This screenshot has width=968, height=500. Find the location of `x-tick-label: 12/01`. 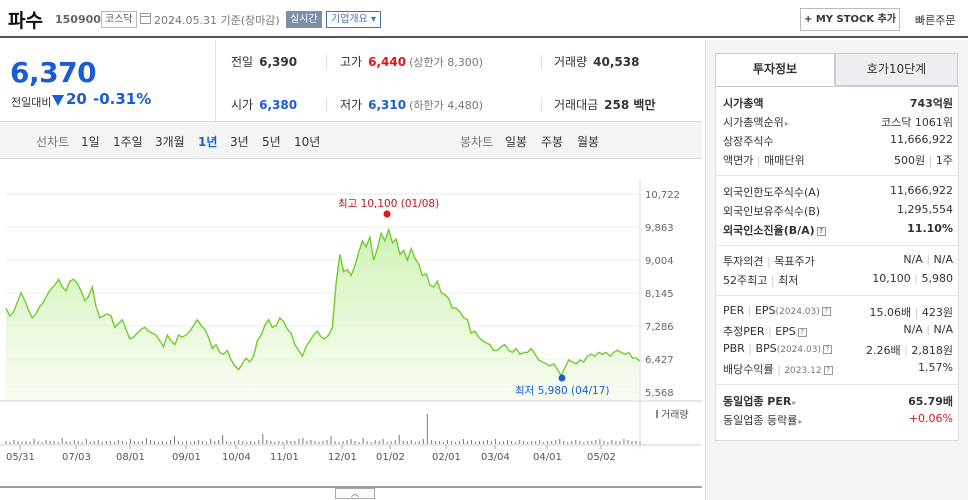

x-tick-label: 12/01 is located at coordinates (342, 457).